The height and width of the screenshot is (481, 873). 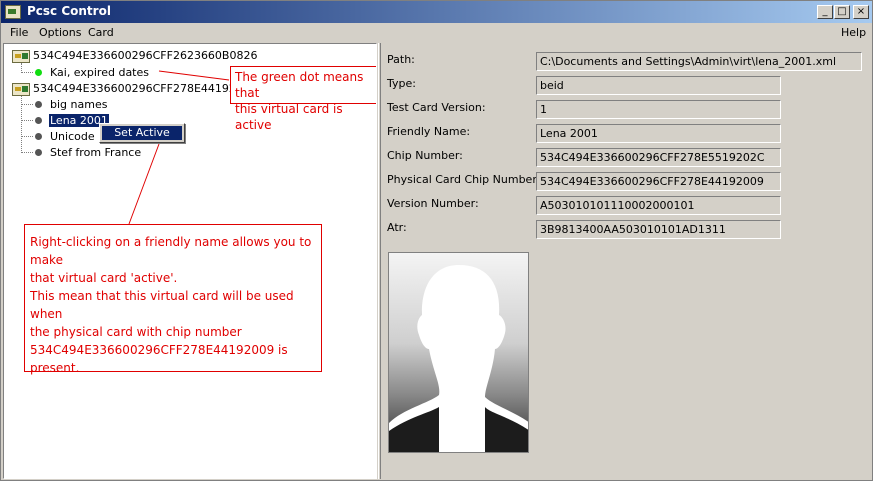 What do you see at coordinates (436, 107) in the screenshot?
I see `test-card-version-label: Test Card Version:` at bounding box center [436, 107].